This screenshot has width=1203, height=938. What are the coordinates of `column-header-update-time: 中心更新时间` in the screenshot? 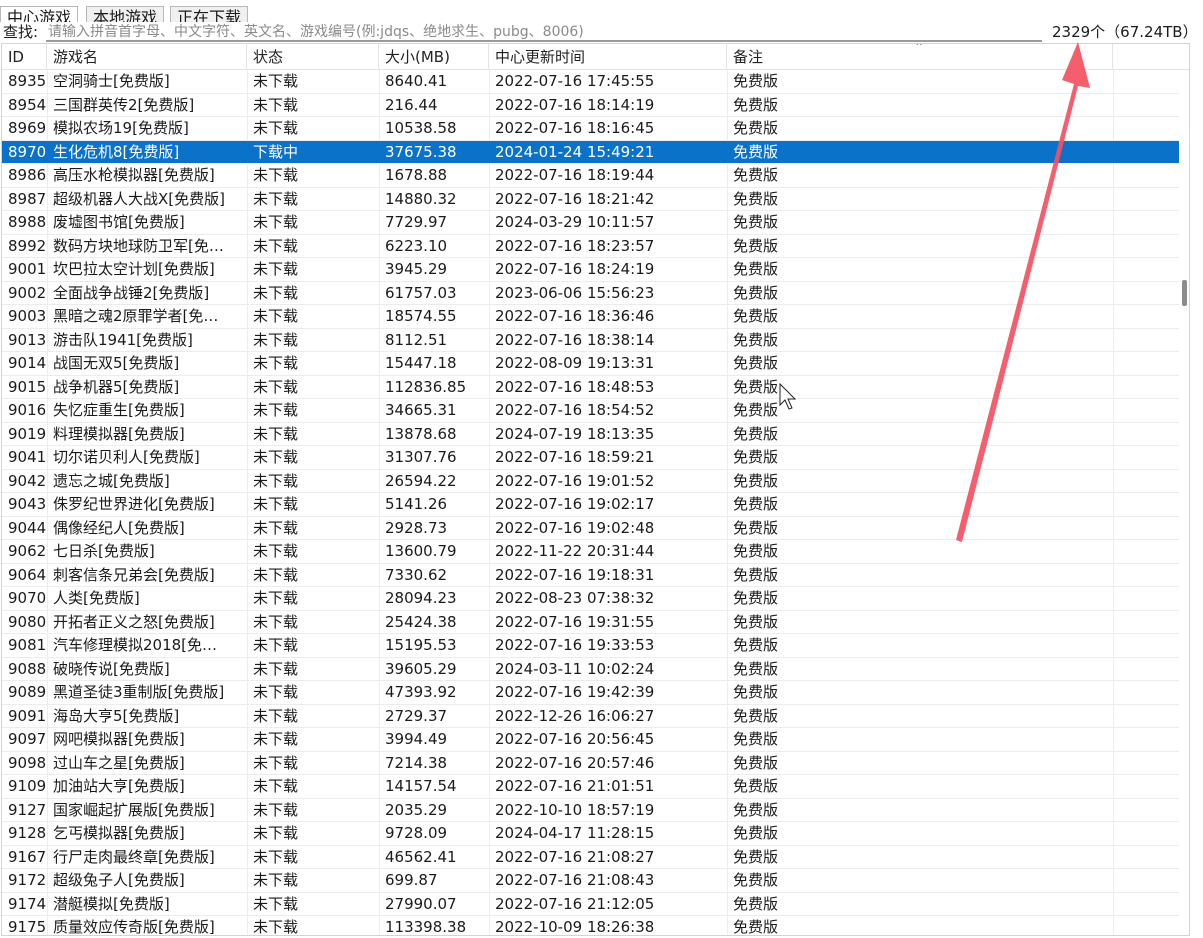 It's located at (608, 57).